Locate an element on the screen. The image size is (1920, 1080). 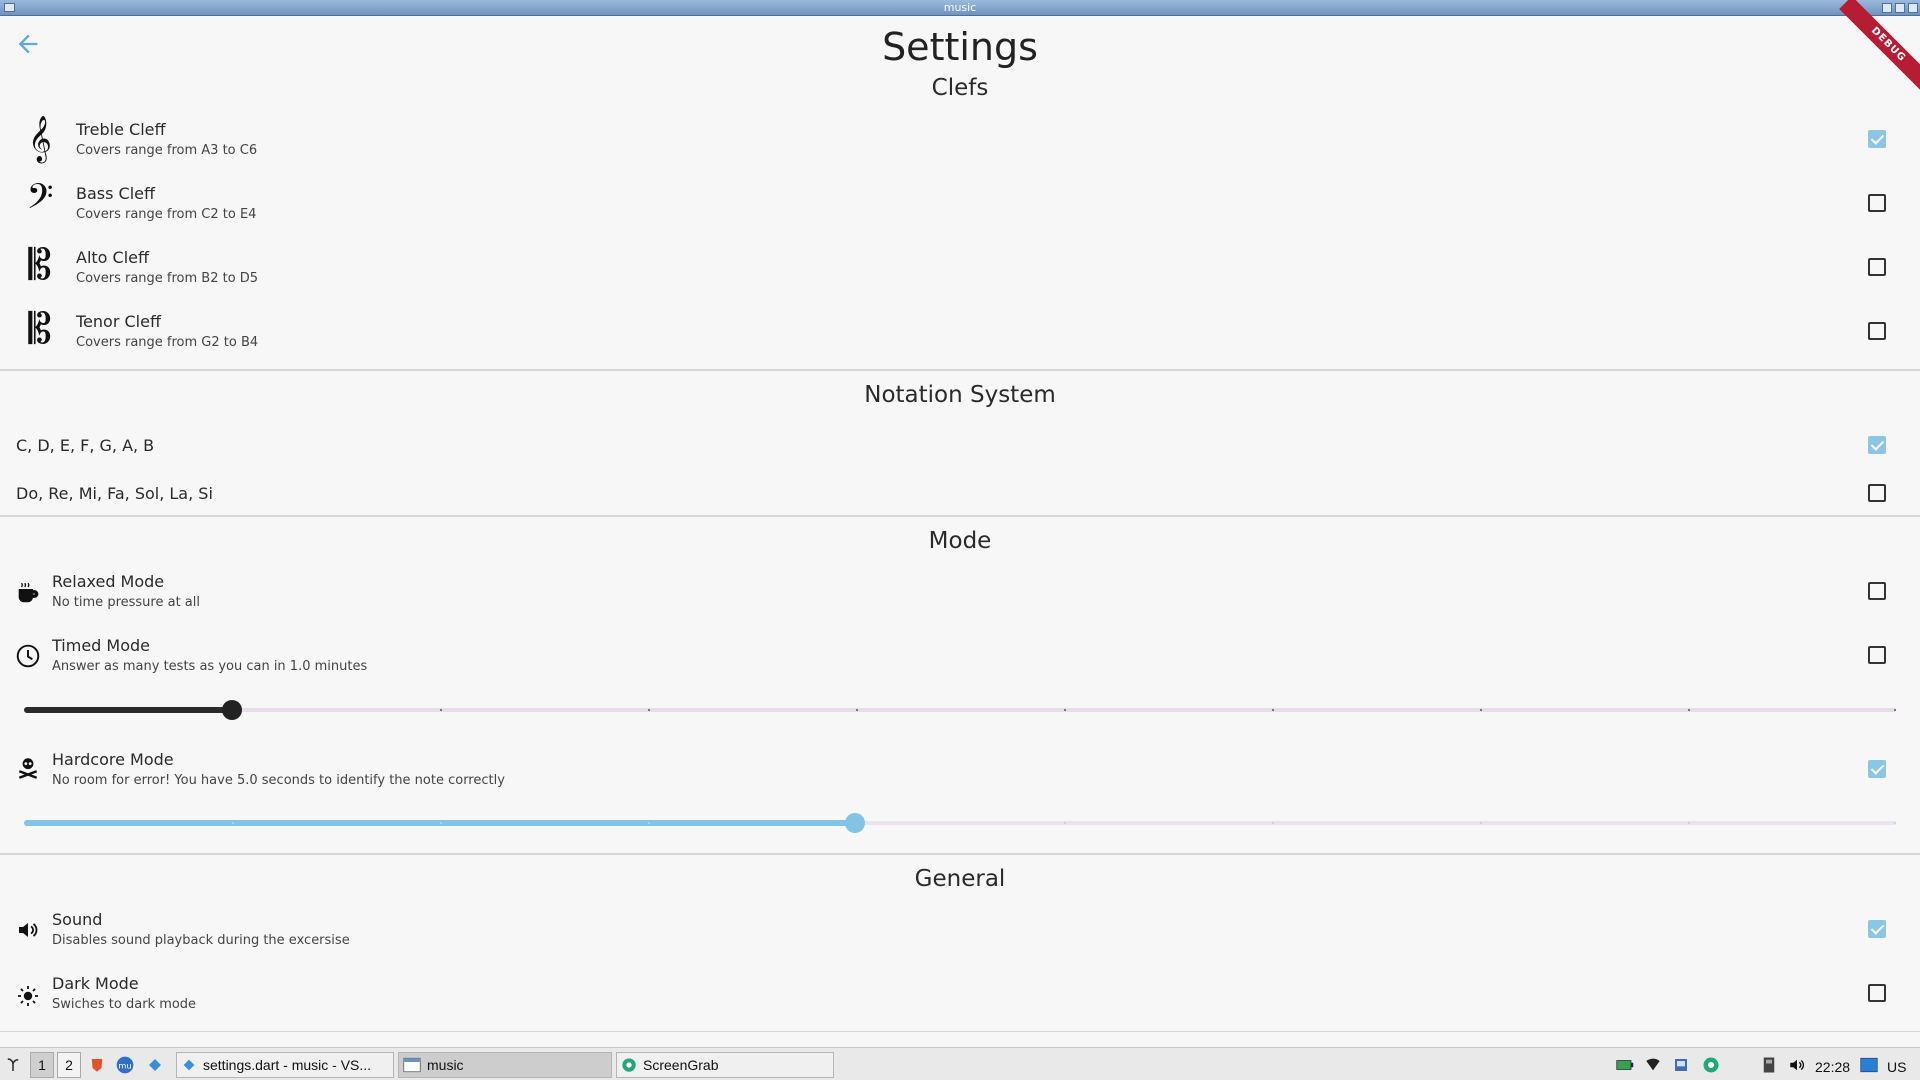
task-label: music is located at coordinates (445, 1065).